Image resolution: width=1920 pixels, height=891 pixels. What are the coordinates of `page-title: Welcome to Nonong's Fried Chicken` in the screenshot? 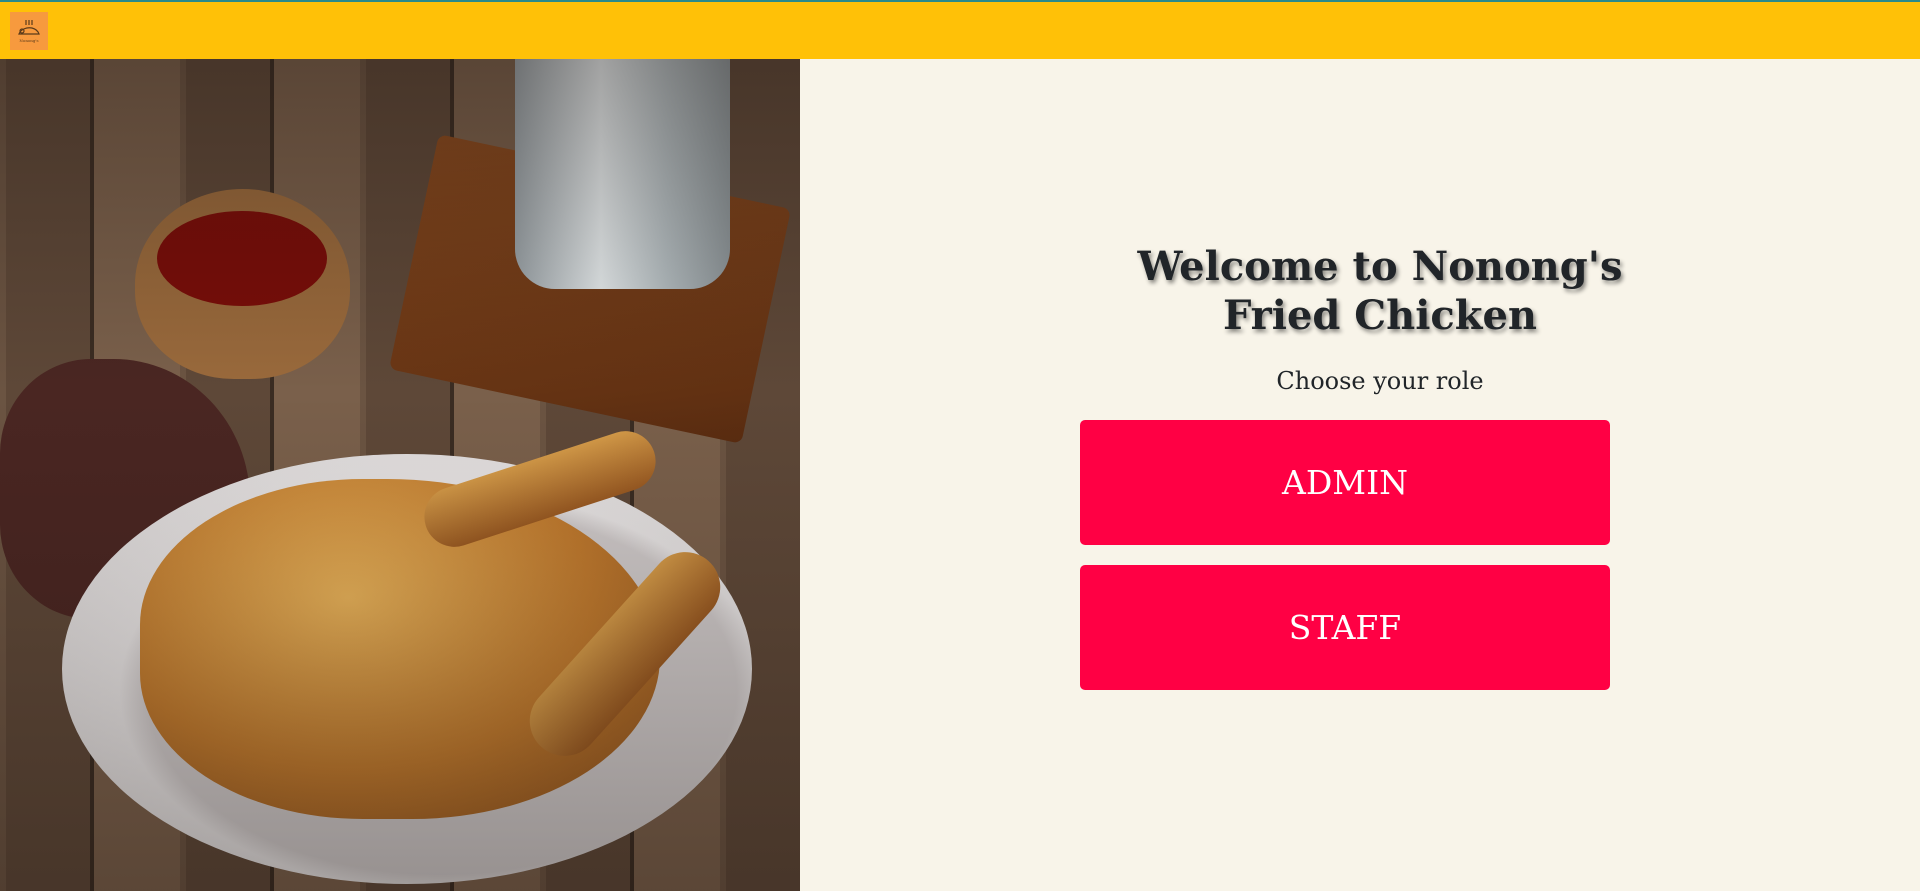 It's located at (1360, 291).